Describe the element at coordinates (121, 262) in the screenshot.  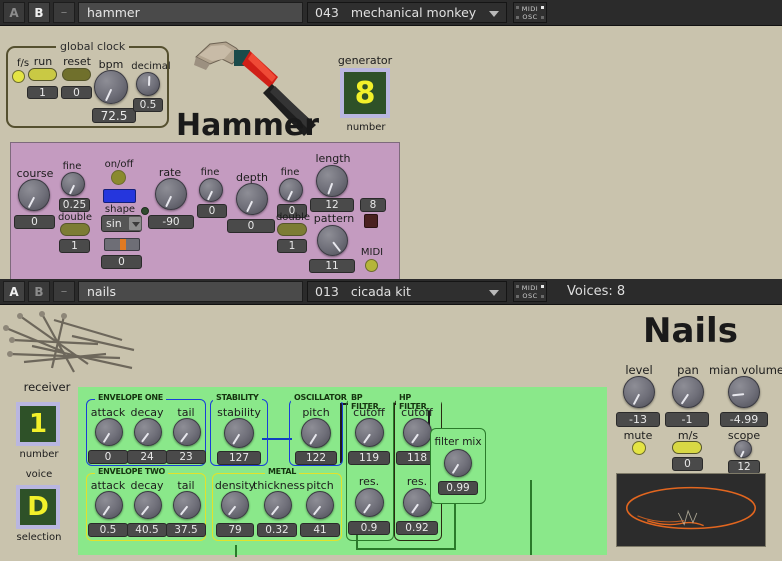
I see `shape-slider-value: 0` at that location.